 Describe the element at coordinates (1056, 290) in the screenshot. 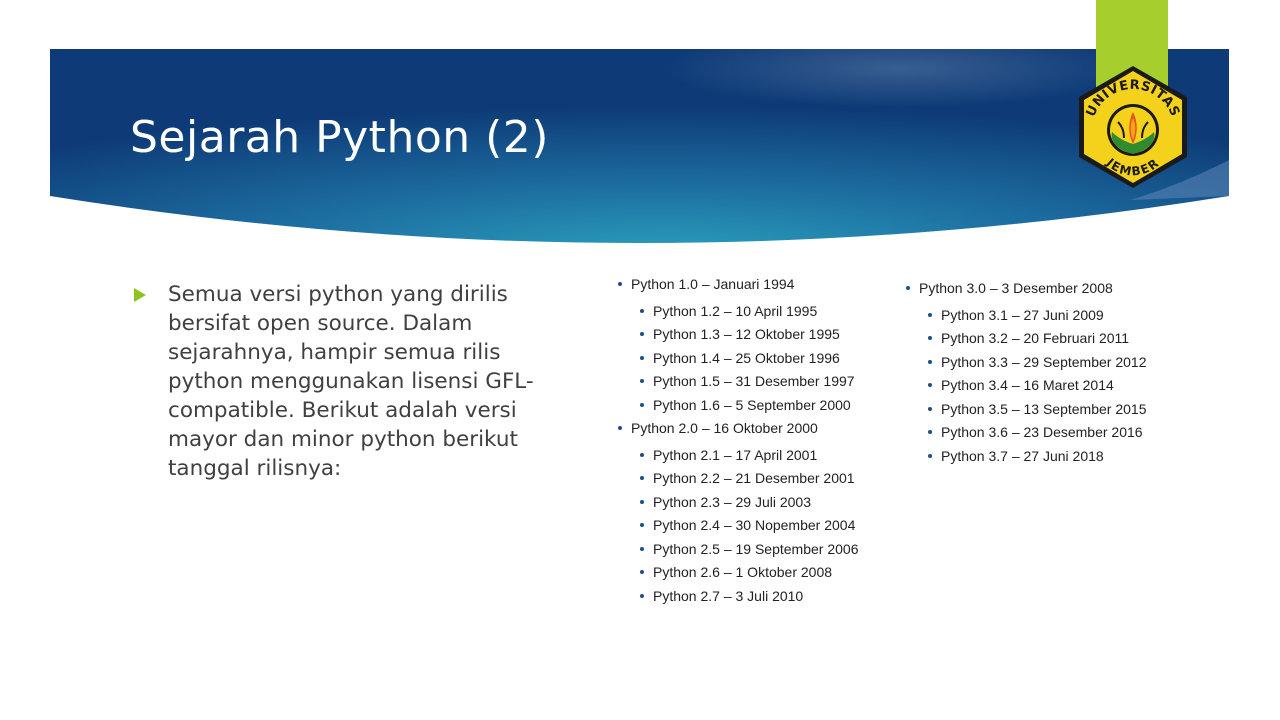

I see `major-version-item: Python 3.0 – 3 Desember 2008` at that location.